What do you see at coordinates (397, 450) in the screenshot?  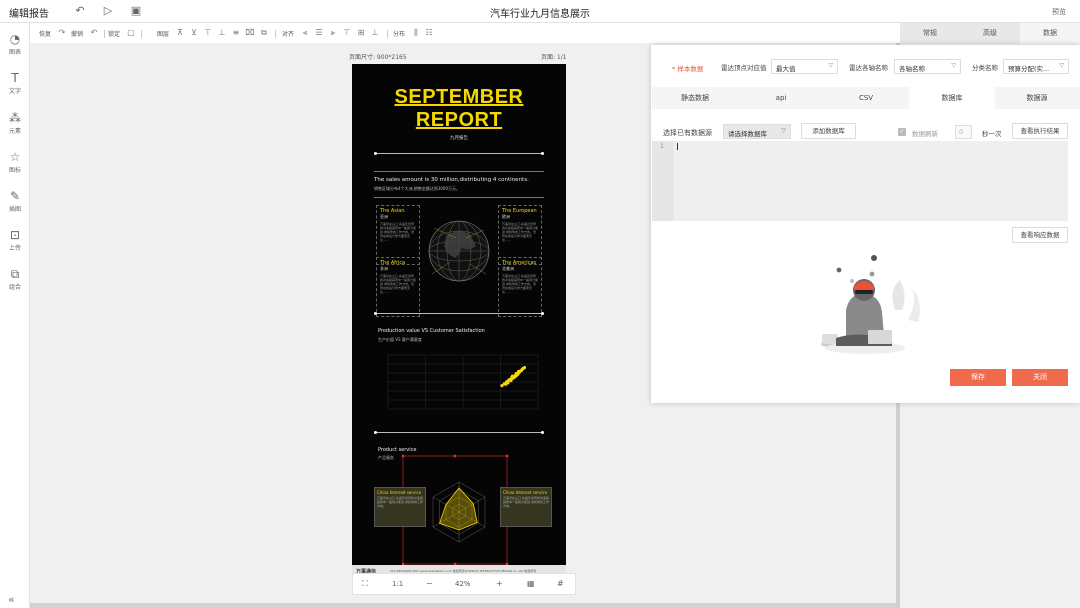 I see `service-chart-title: Product service` at bounding box center [397, 450].